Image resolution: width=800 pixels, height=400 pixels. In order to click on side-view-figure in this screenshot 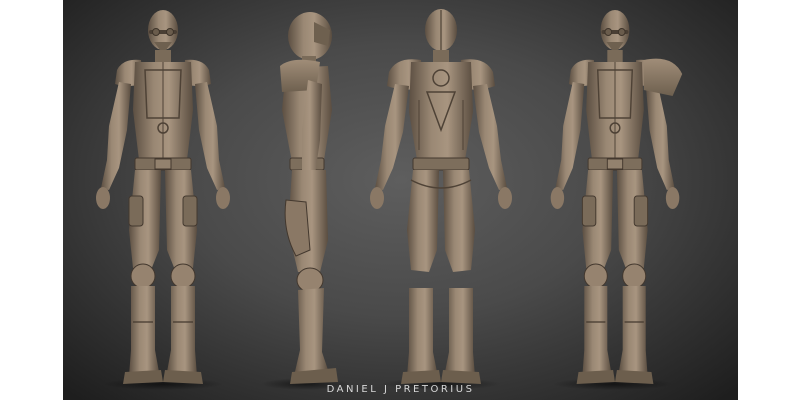, I will do `click(309, 198)`.